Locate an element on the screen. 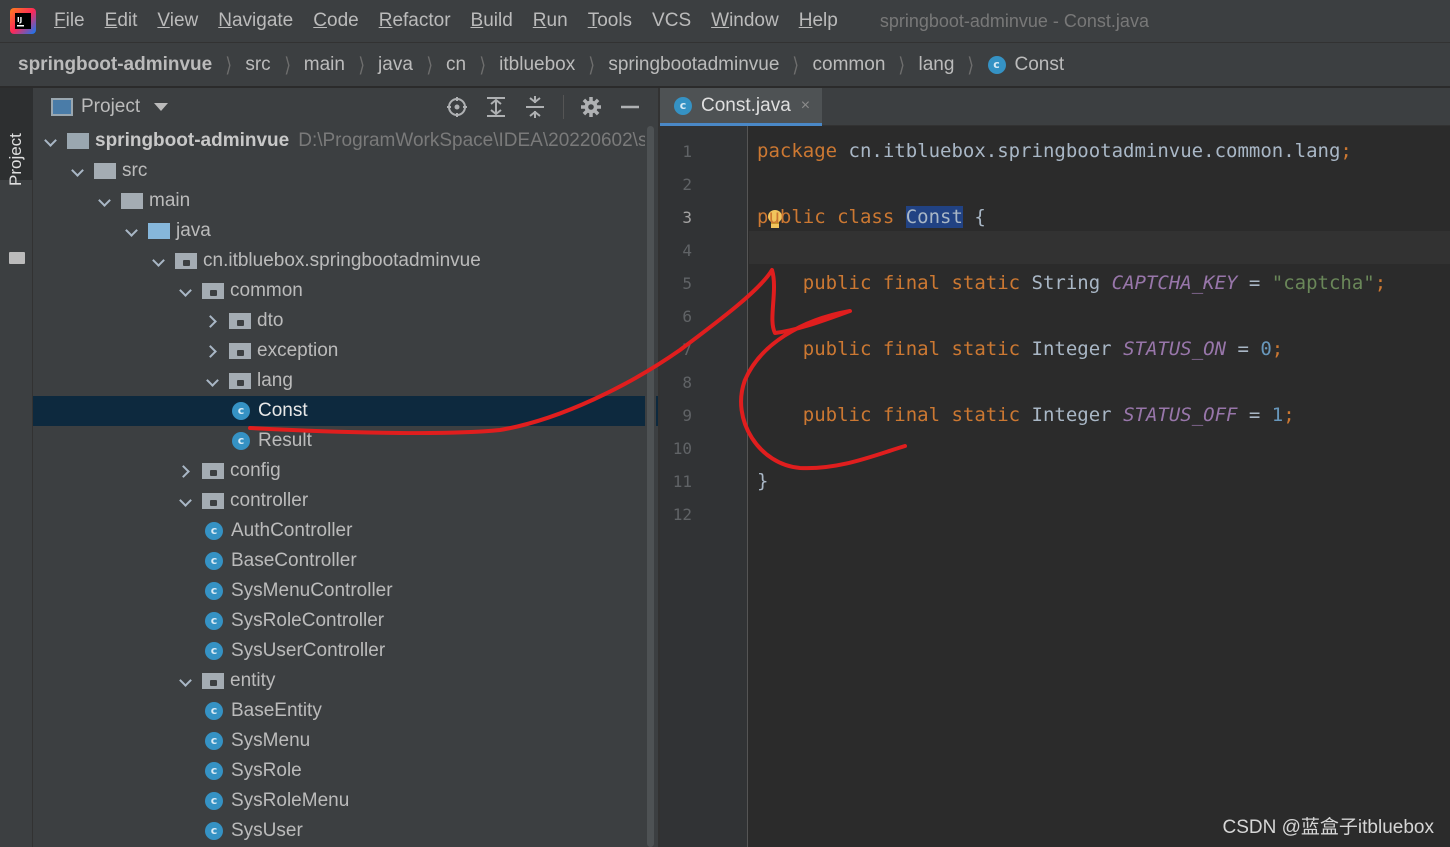 This screenshot has height=847, width=1450. menu-item: Tools is located at coordinates (610, 21).